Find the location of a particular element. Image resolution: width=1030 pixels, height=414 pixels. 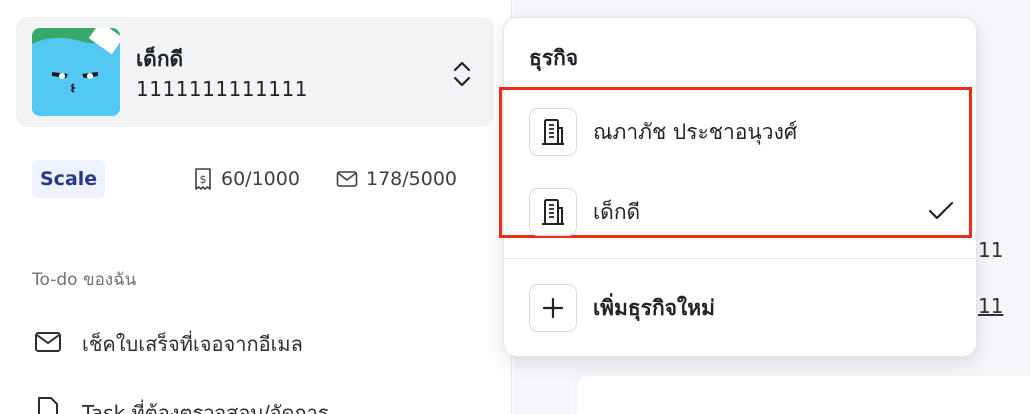

business-tax-id: 1111111111111 is located at coordinates (222, 89).